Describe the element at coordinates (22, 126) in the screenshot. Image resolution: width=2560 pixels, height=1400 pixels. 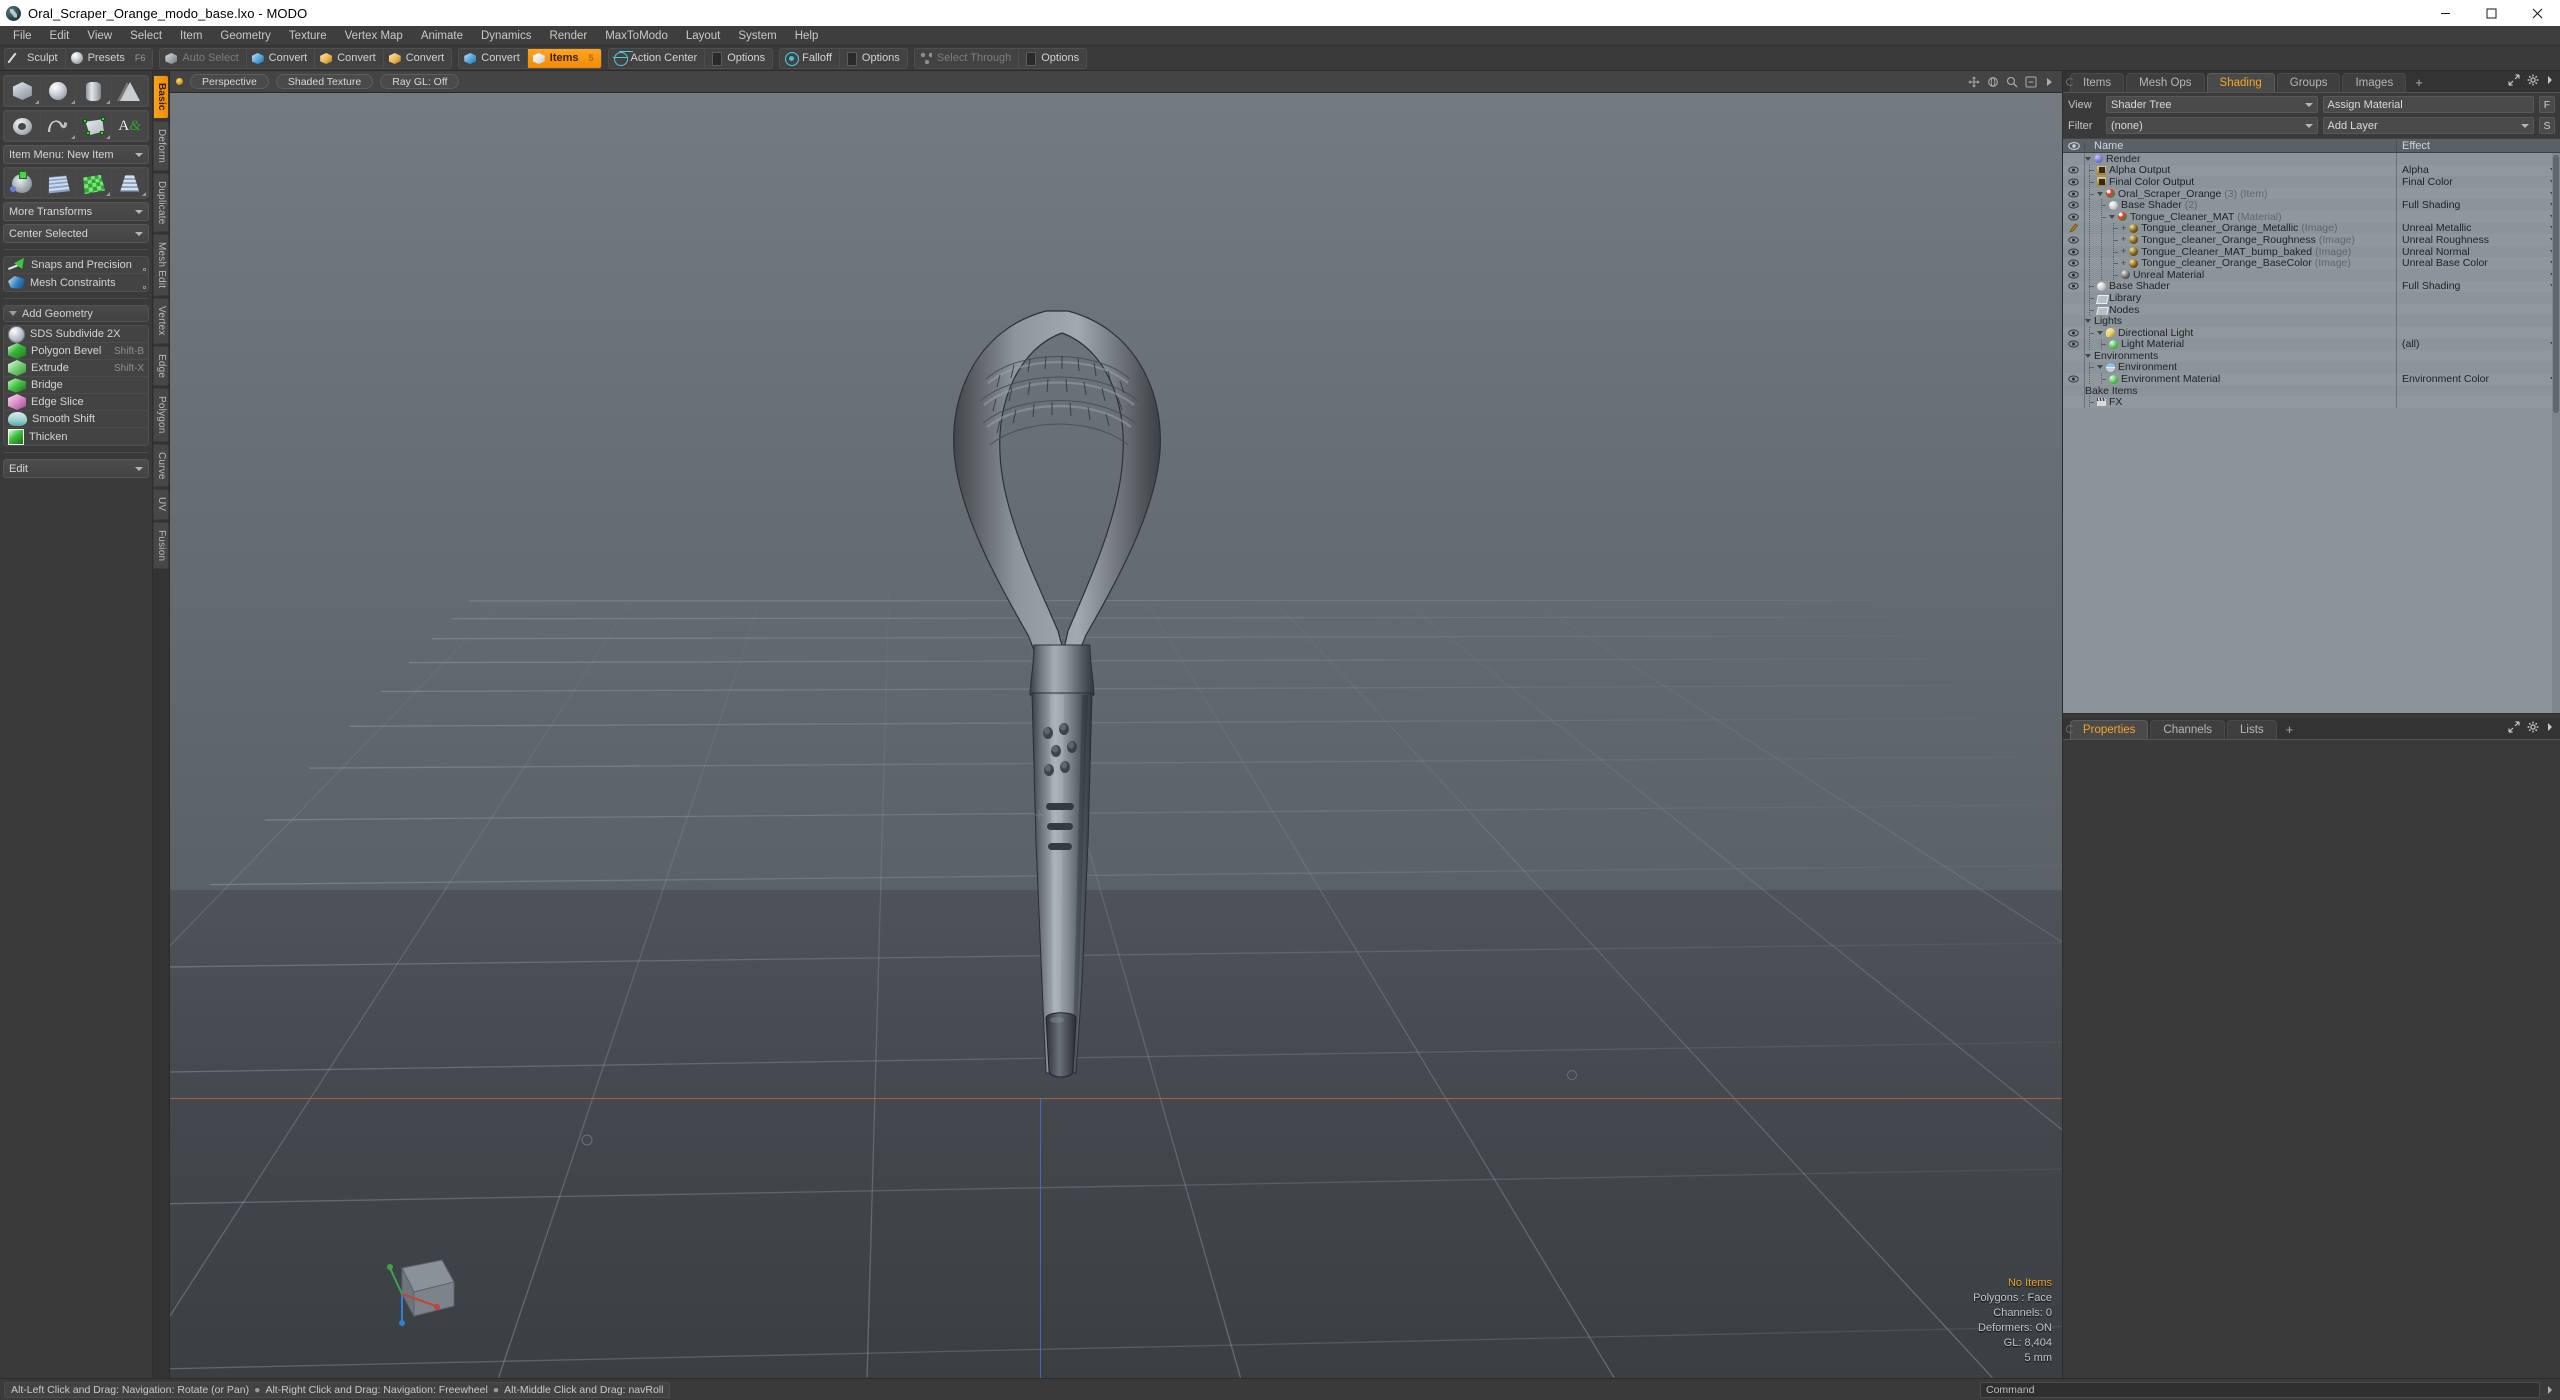
I see `torus-primitive` at that location.